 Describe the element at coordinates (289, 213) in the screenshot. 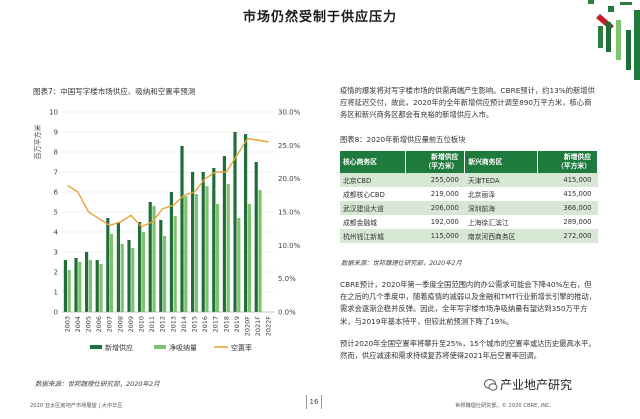

I see `y2-tick-label: 15.0%` at that location.